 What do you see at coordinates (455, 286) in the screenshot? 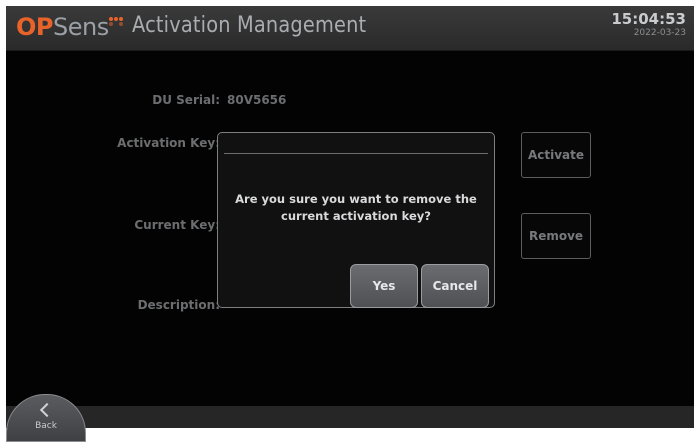
I see `cancel-button: Cancel` at bounding box center [455, 286].